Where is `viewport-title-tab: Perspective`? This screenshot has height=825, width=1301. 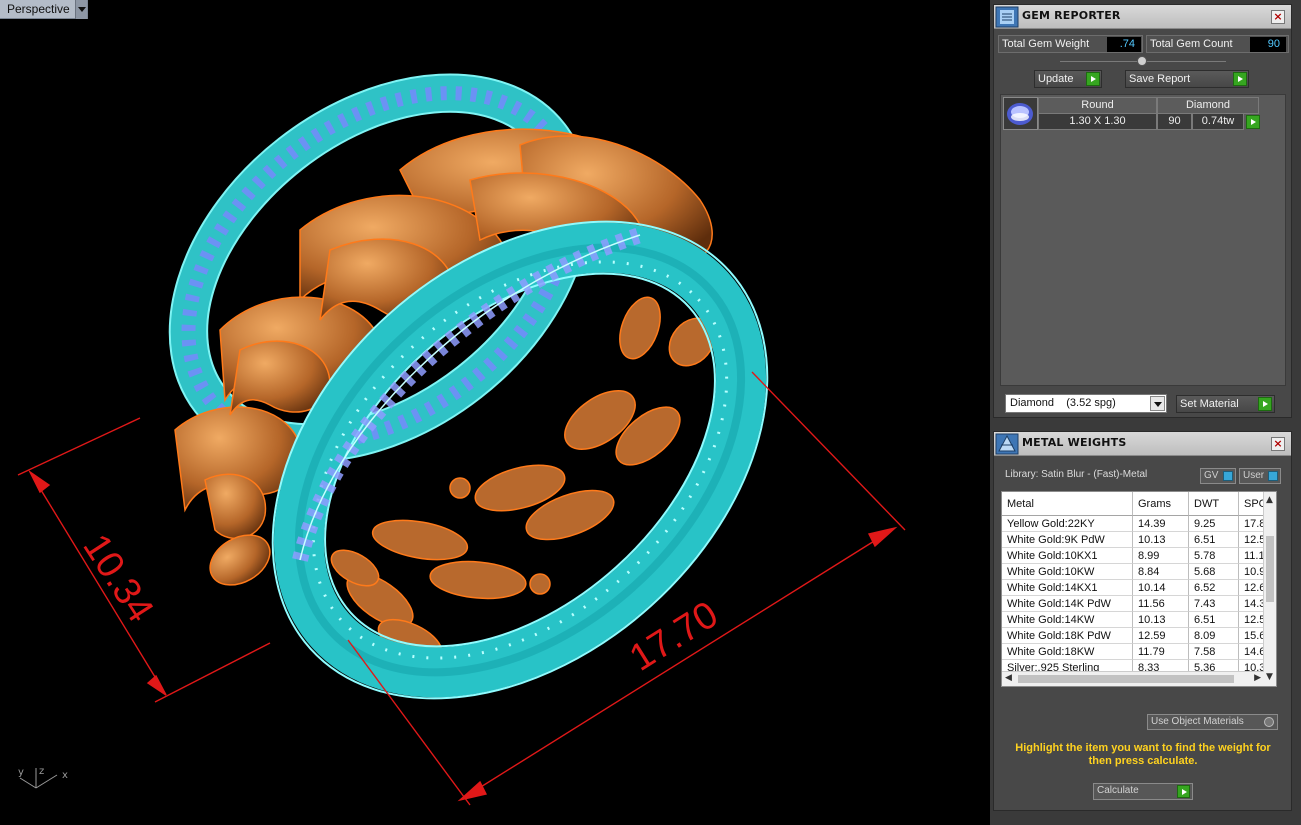
viewport-title-tab: Perspective is located at coordinates (44, 9).